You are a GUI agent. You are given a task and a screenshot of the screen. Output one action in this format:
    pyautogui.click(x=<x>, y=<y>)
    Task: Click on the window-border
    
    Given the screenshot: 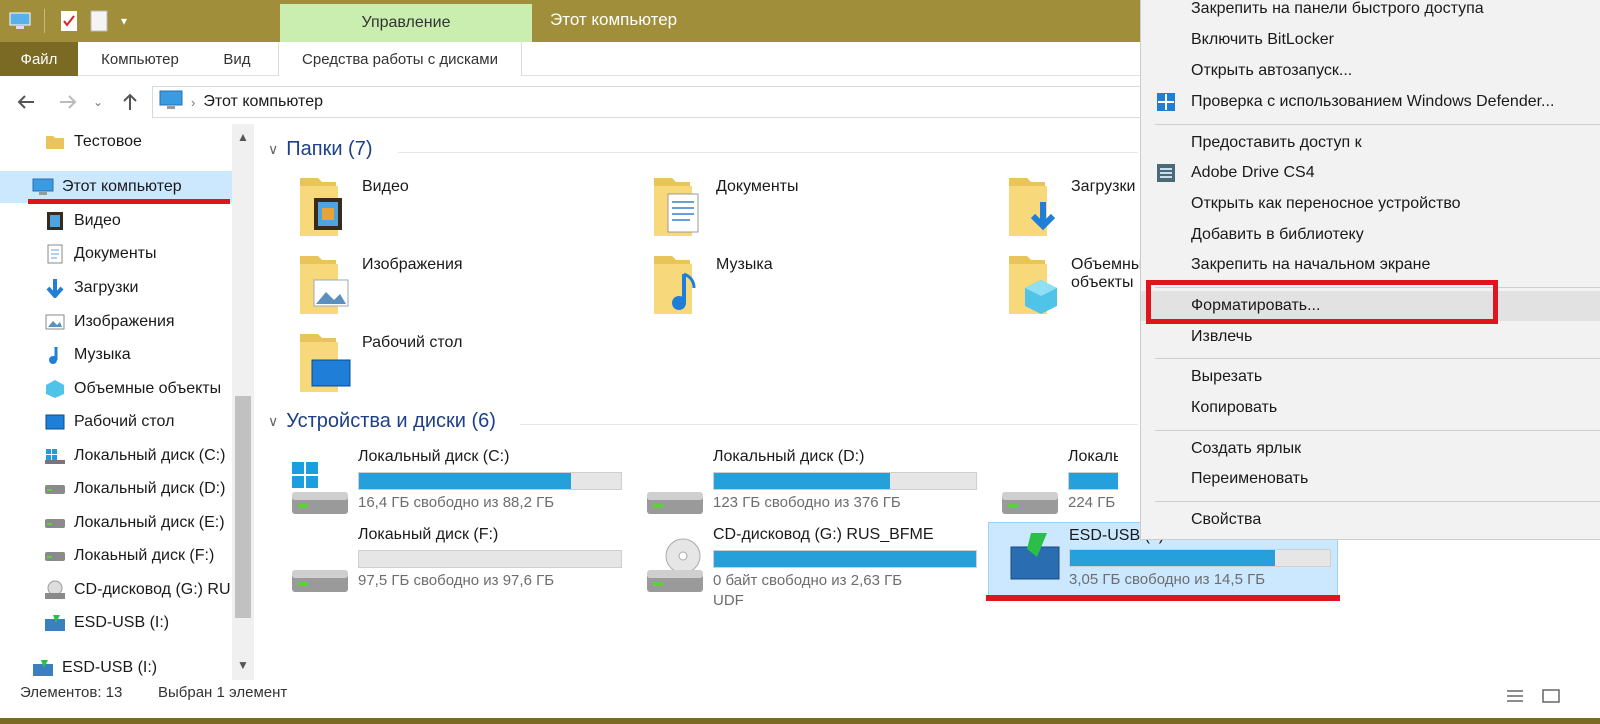 What is the action you would take?
    pyautogui.click(x=800, y=721)
    